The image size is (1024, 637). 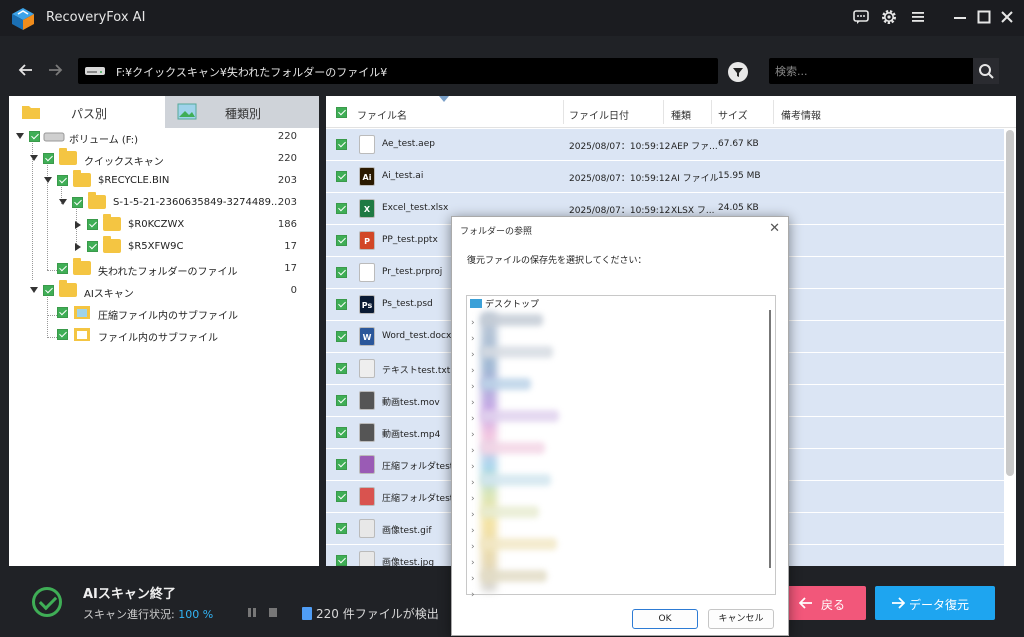 What do you see at coordinates (252, 612) in the screenshot?
I see `pause-icon` at bounding box center [252, 612].